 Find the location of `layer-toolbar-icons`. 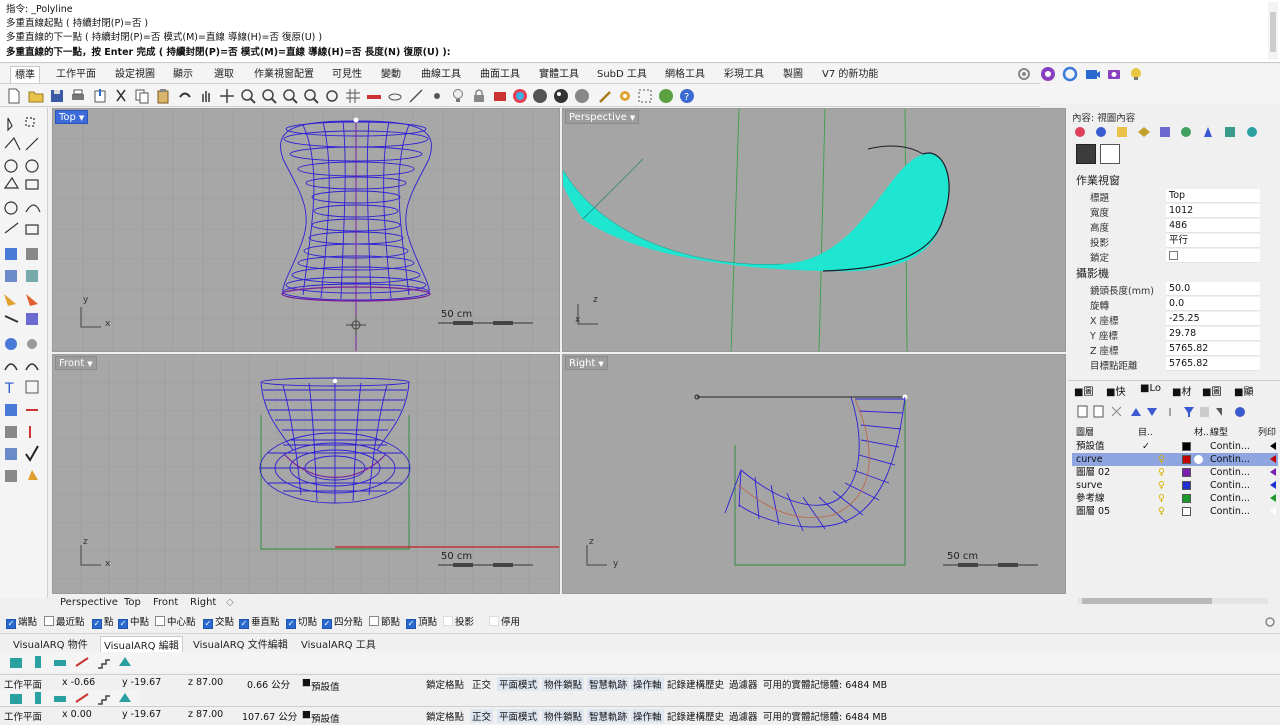

layer-toolbar-icons is located at coordinates (1166, 412).